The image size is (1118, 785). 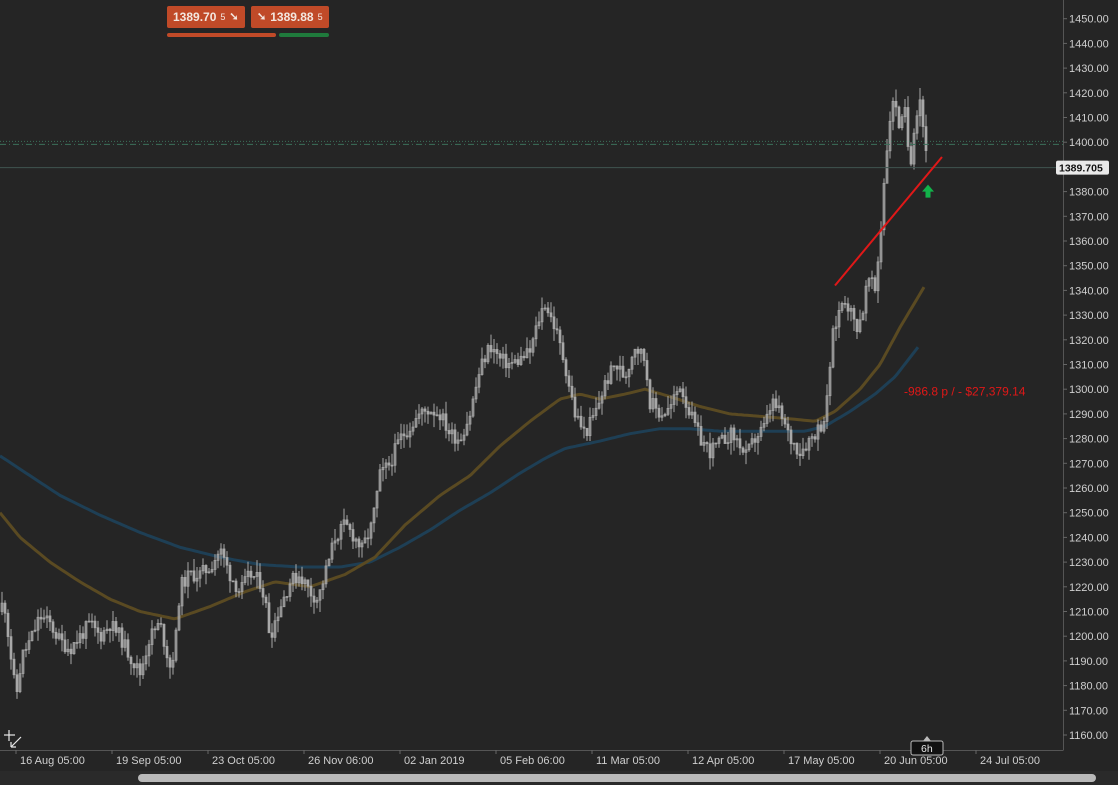 What do you see at coordinates (434, 761) in the screenshot?
I see `time-tick-label: 02 Jan 2019` at bounding box center [434, 761].